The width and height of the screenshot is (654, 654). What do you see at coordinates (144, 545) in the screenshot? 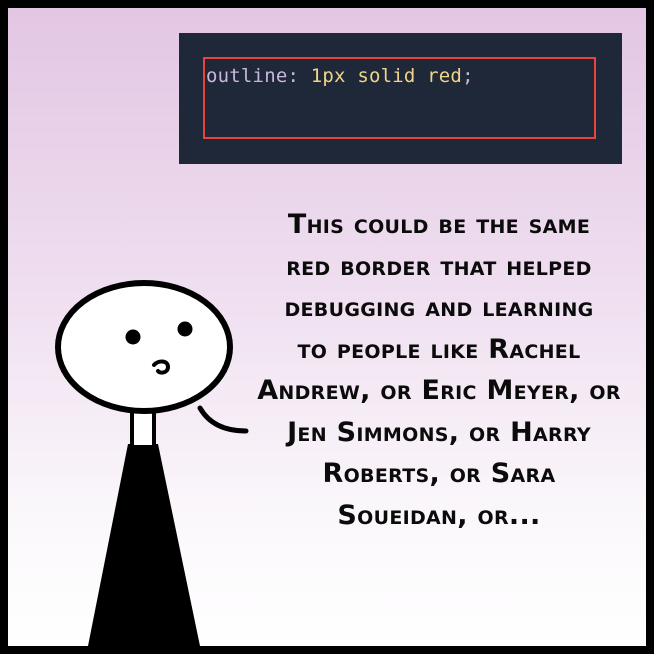
I see `figure-body` at bounding box center [144, 545].